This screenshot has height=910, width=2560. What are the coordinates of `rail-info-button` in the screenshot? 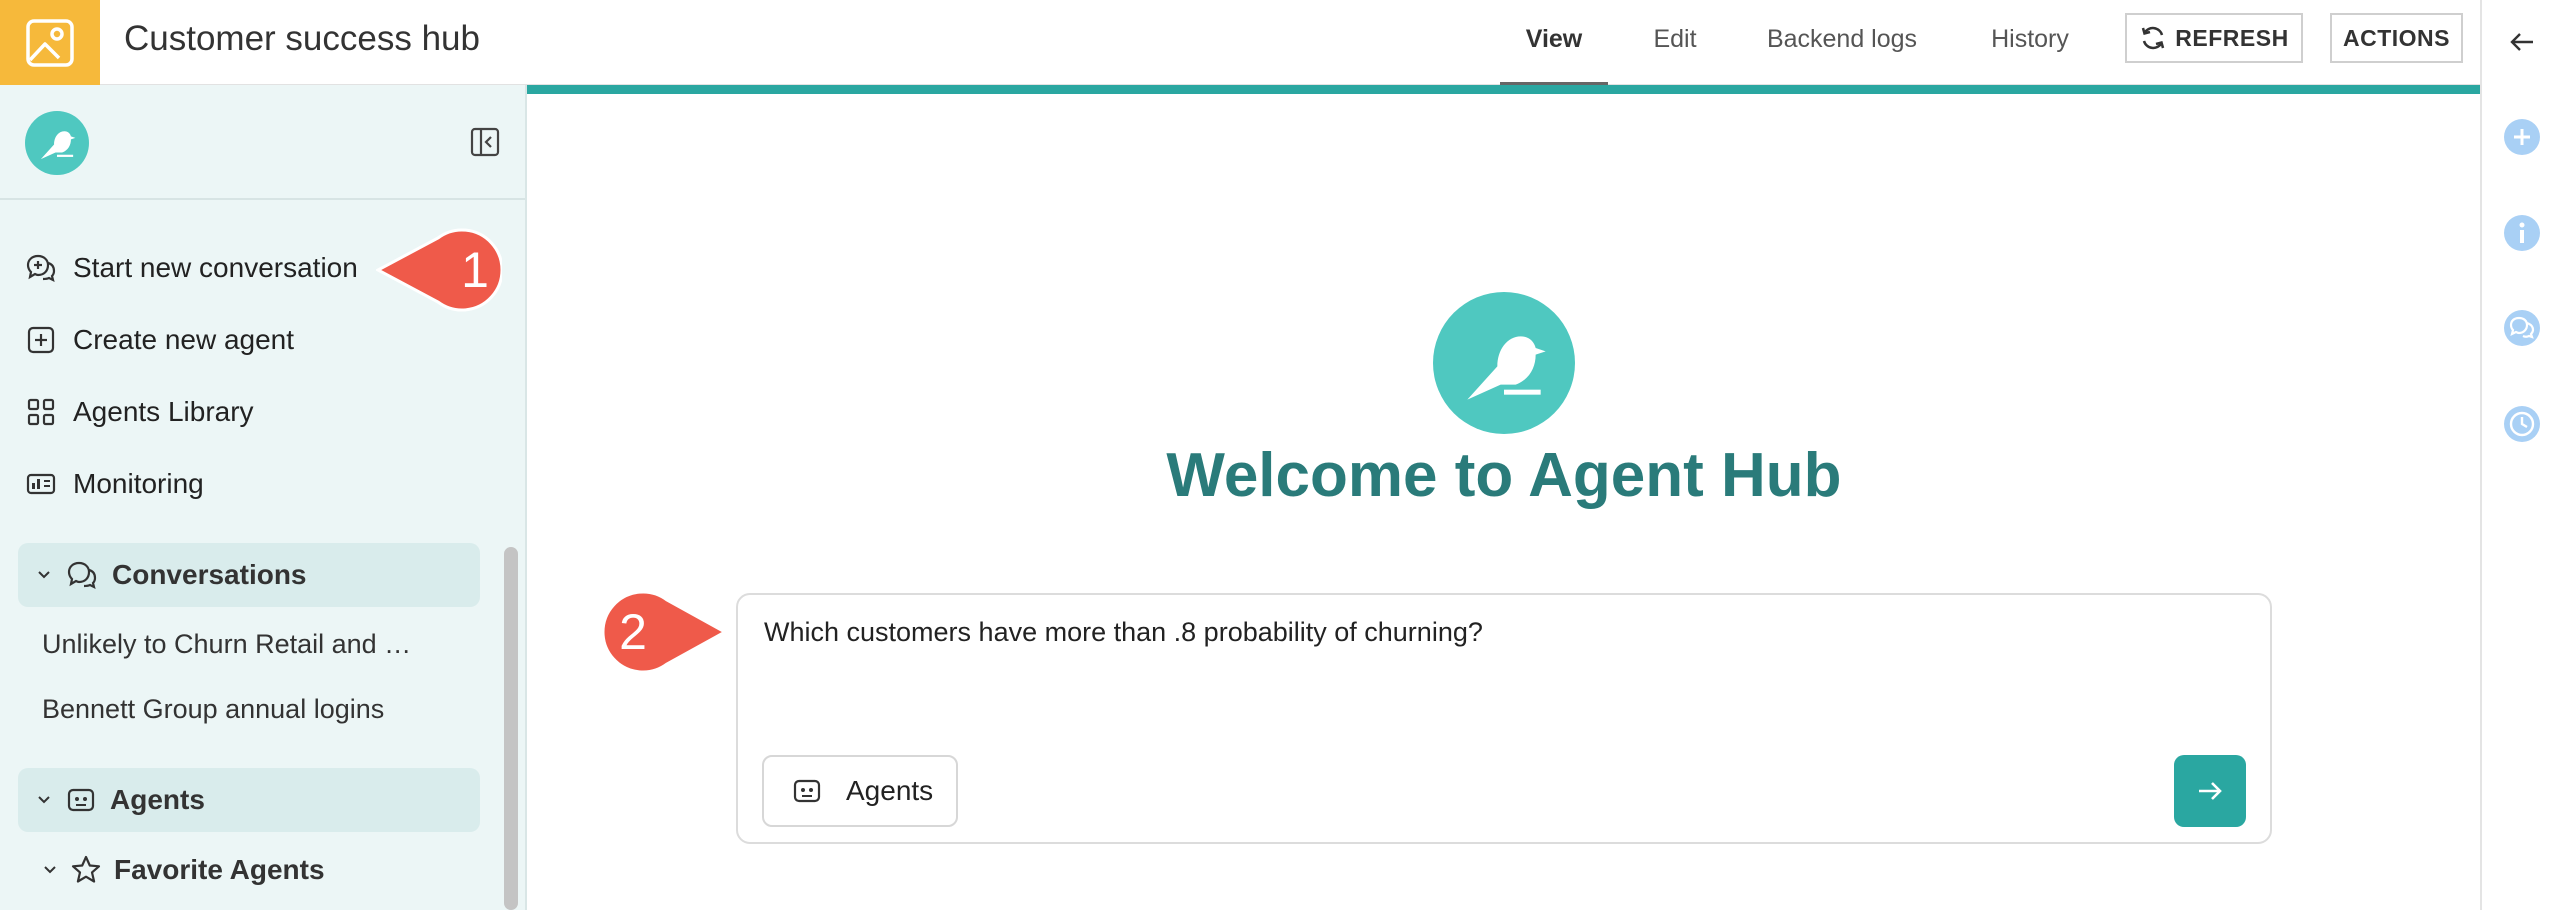 It's located at (2522, 233).